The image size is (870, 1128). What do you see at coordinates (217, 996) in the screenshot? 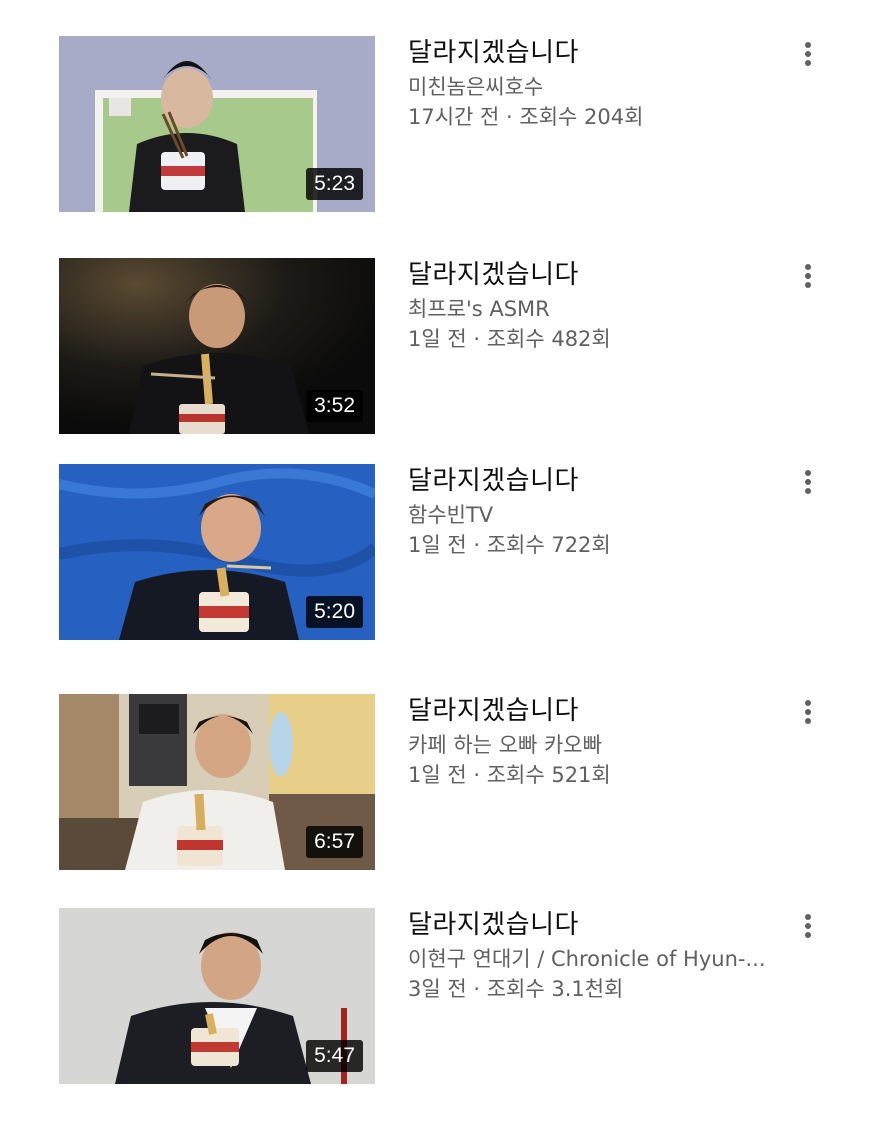
I see `video-thumbnail: 5:47` at bounding box center [217, 996].